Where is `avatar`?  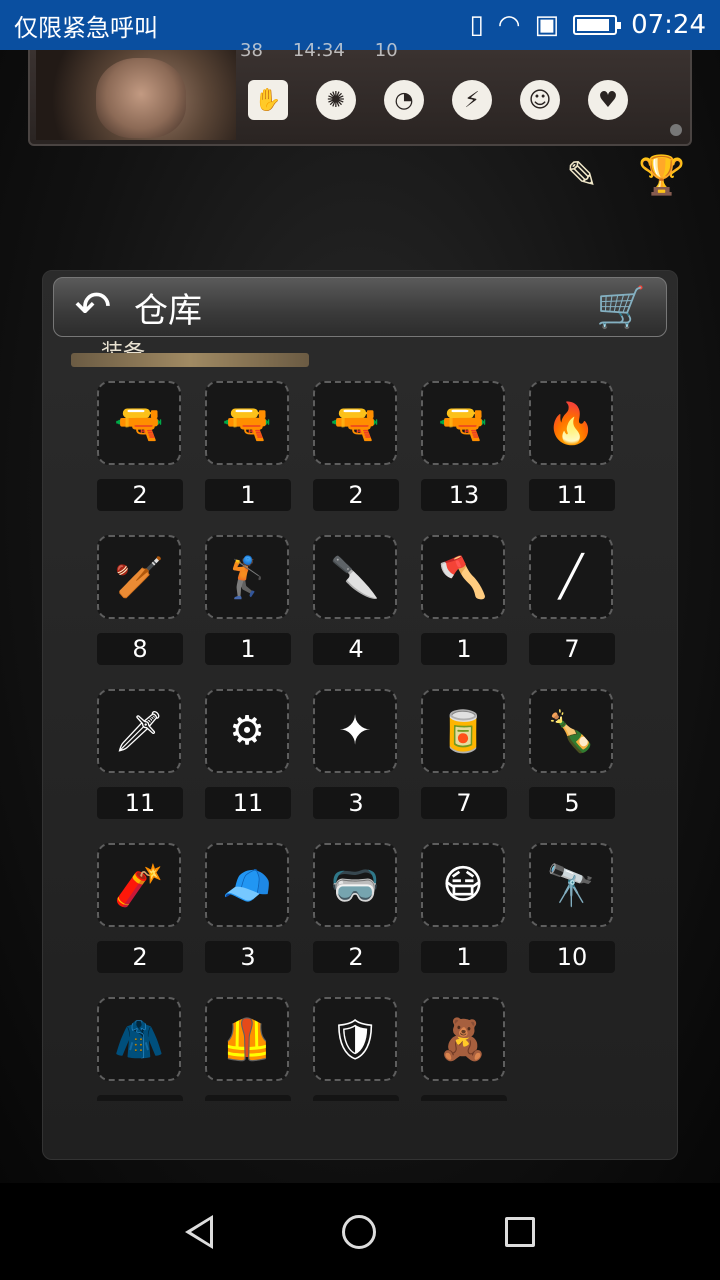
avatar is located at coordinates (141, 98).